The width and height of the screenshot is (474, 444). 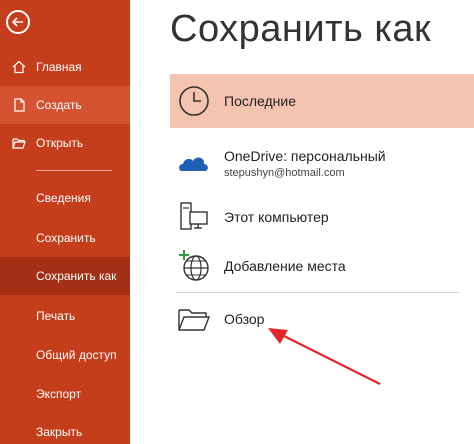 I want to click on location-label: Добавление места, so click(x=285, y=266).